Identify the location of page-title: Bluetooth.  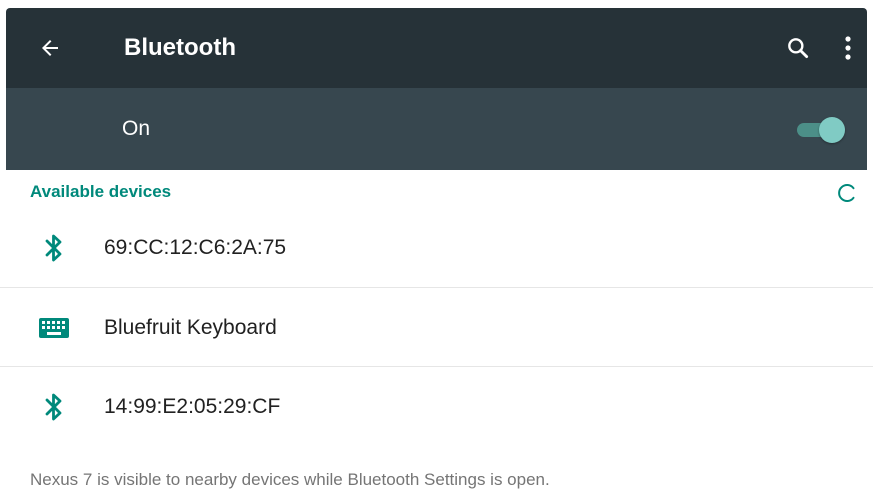
(180, 47).